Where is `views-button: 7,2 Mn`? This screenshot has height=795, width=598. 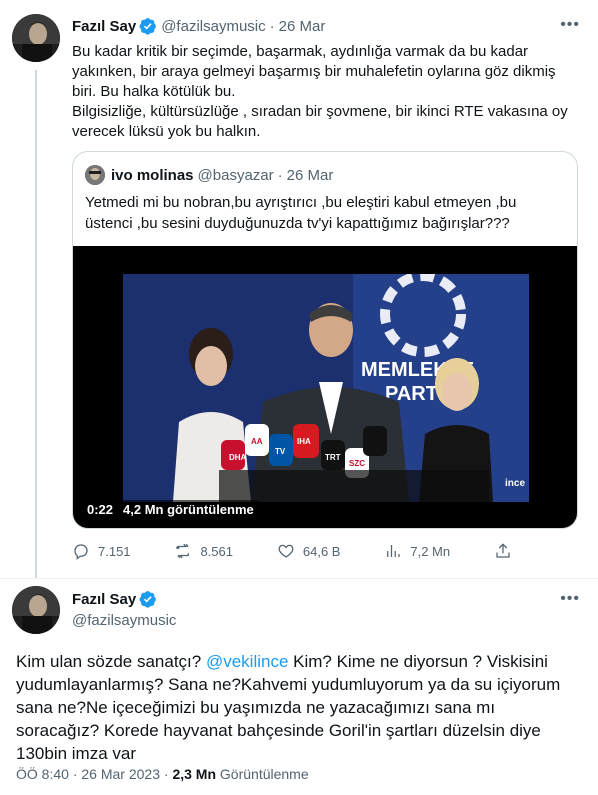
views-button: 7,2 Mn is located at coordinates (417, 551).